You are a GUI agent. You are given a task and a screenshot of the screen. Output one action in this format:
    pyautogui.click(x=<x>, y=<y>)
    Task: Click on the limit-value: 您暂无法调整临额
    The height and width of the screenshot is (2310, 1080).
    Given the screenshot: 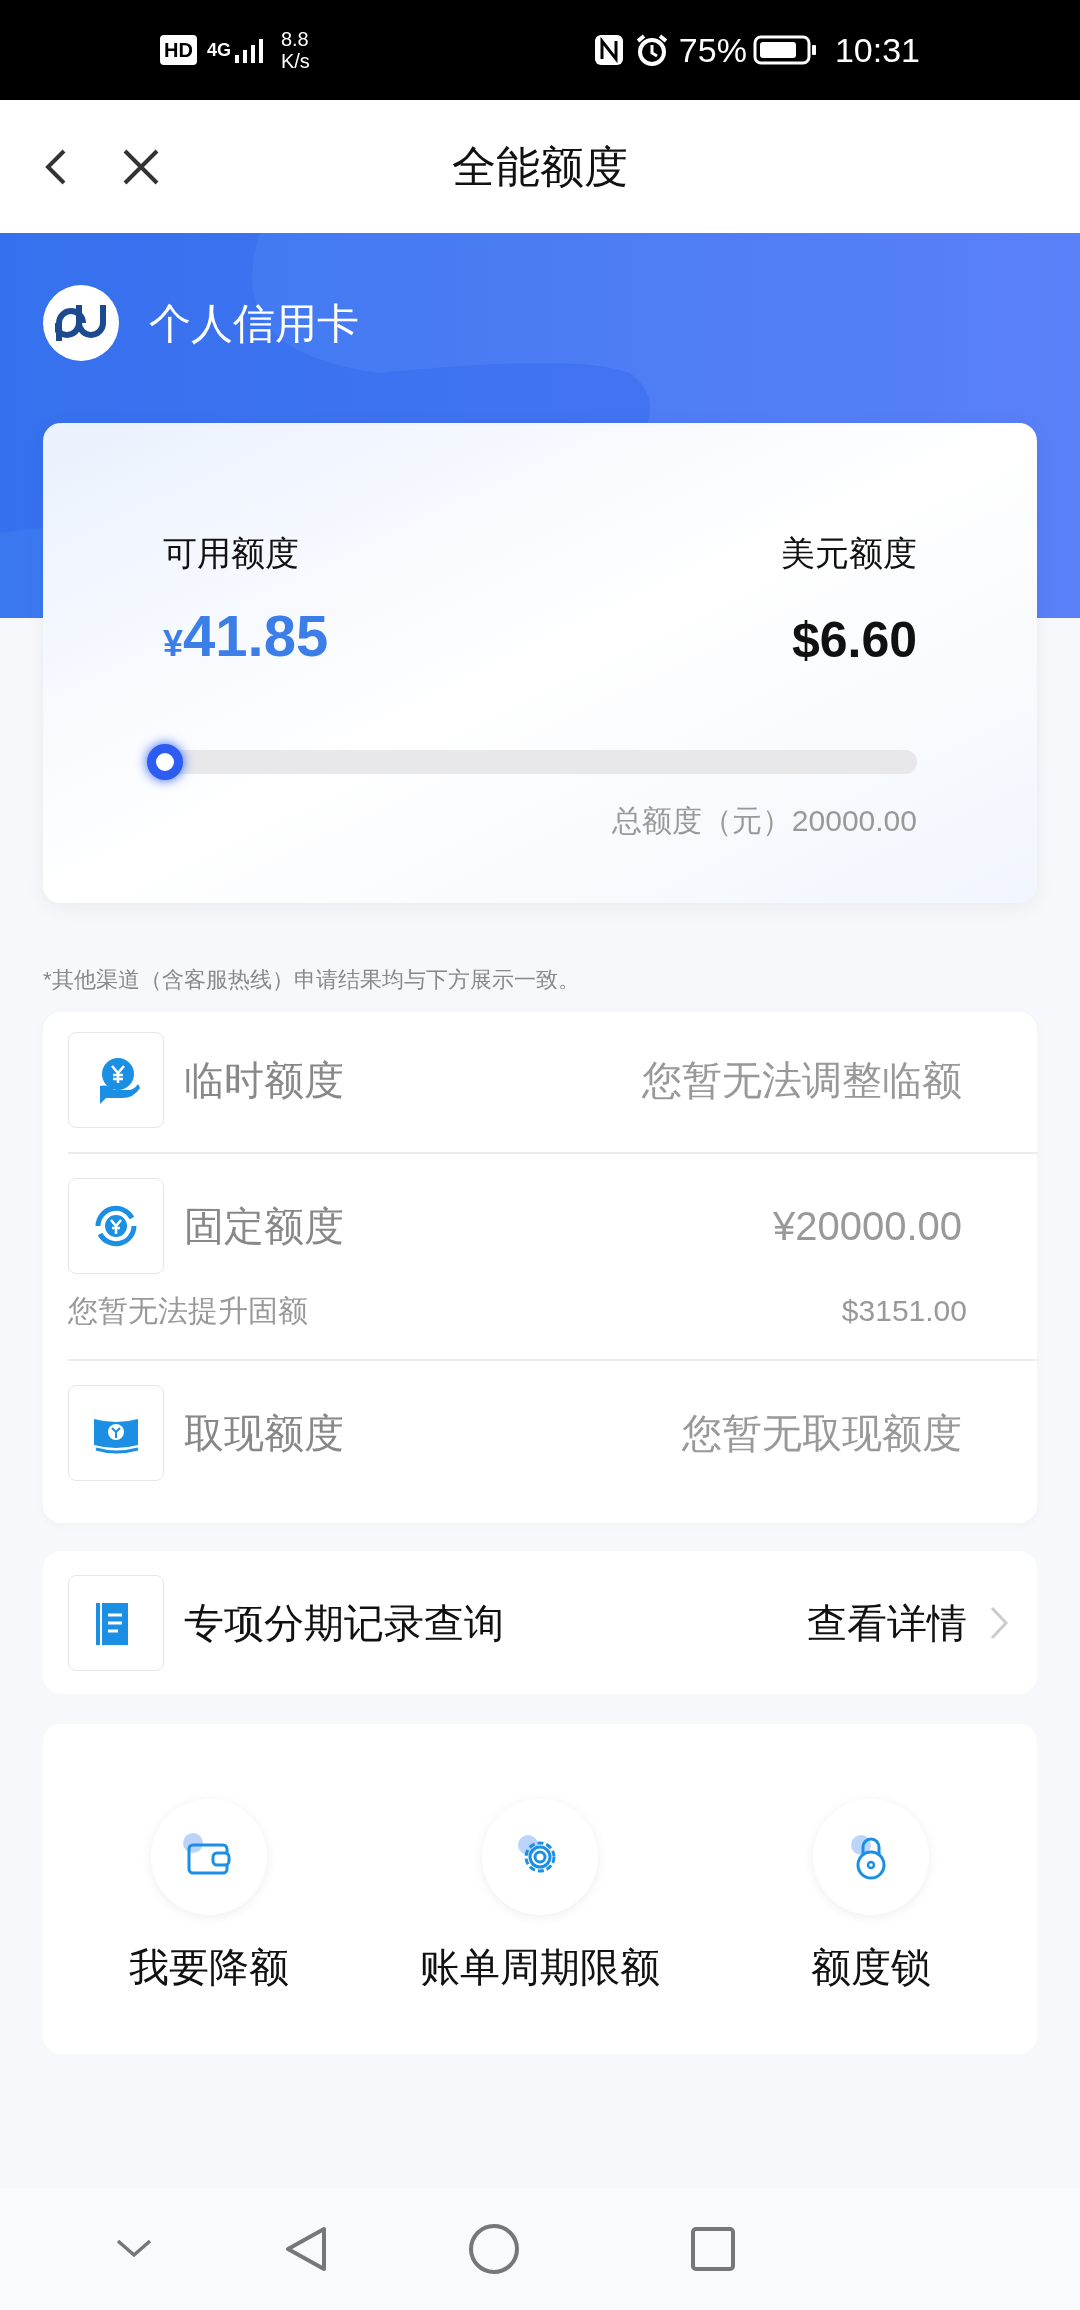 What is the action you would take?
    pyautogui.click(x=802, y=1080)
    